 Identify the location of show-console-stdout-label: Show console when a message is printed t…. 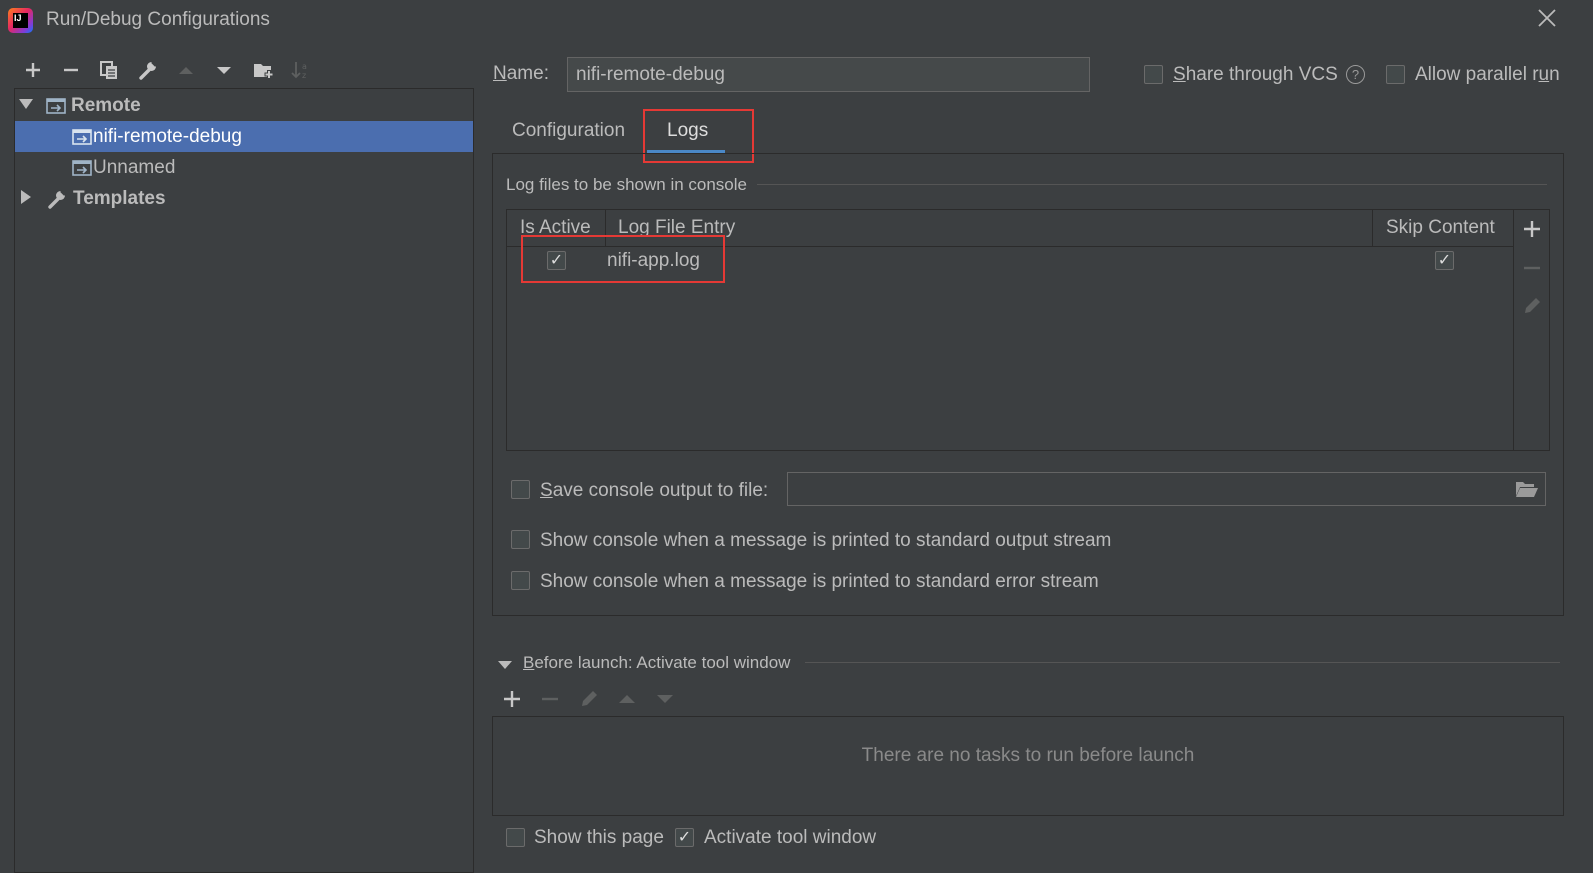
(826, 540).